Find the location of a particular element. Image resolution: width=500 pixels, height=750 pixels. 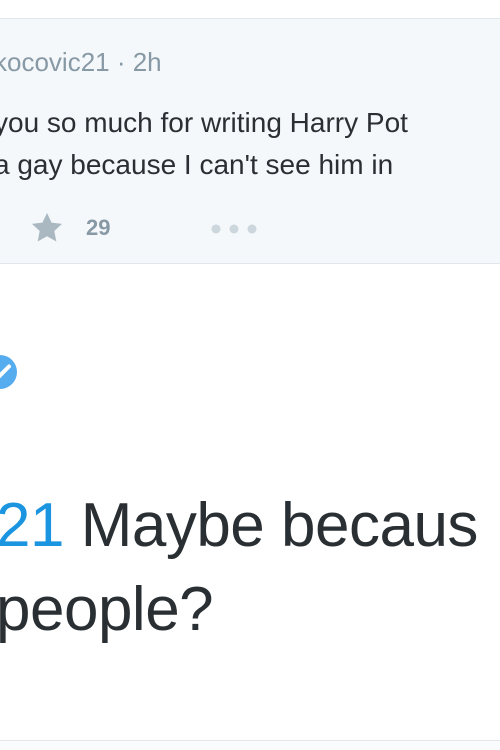

quoted-tweet-meta: kocovic21 · 2h is located at coordinates (81, 62).